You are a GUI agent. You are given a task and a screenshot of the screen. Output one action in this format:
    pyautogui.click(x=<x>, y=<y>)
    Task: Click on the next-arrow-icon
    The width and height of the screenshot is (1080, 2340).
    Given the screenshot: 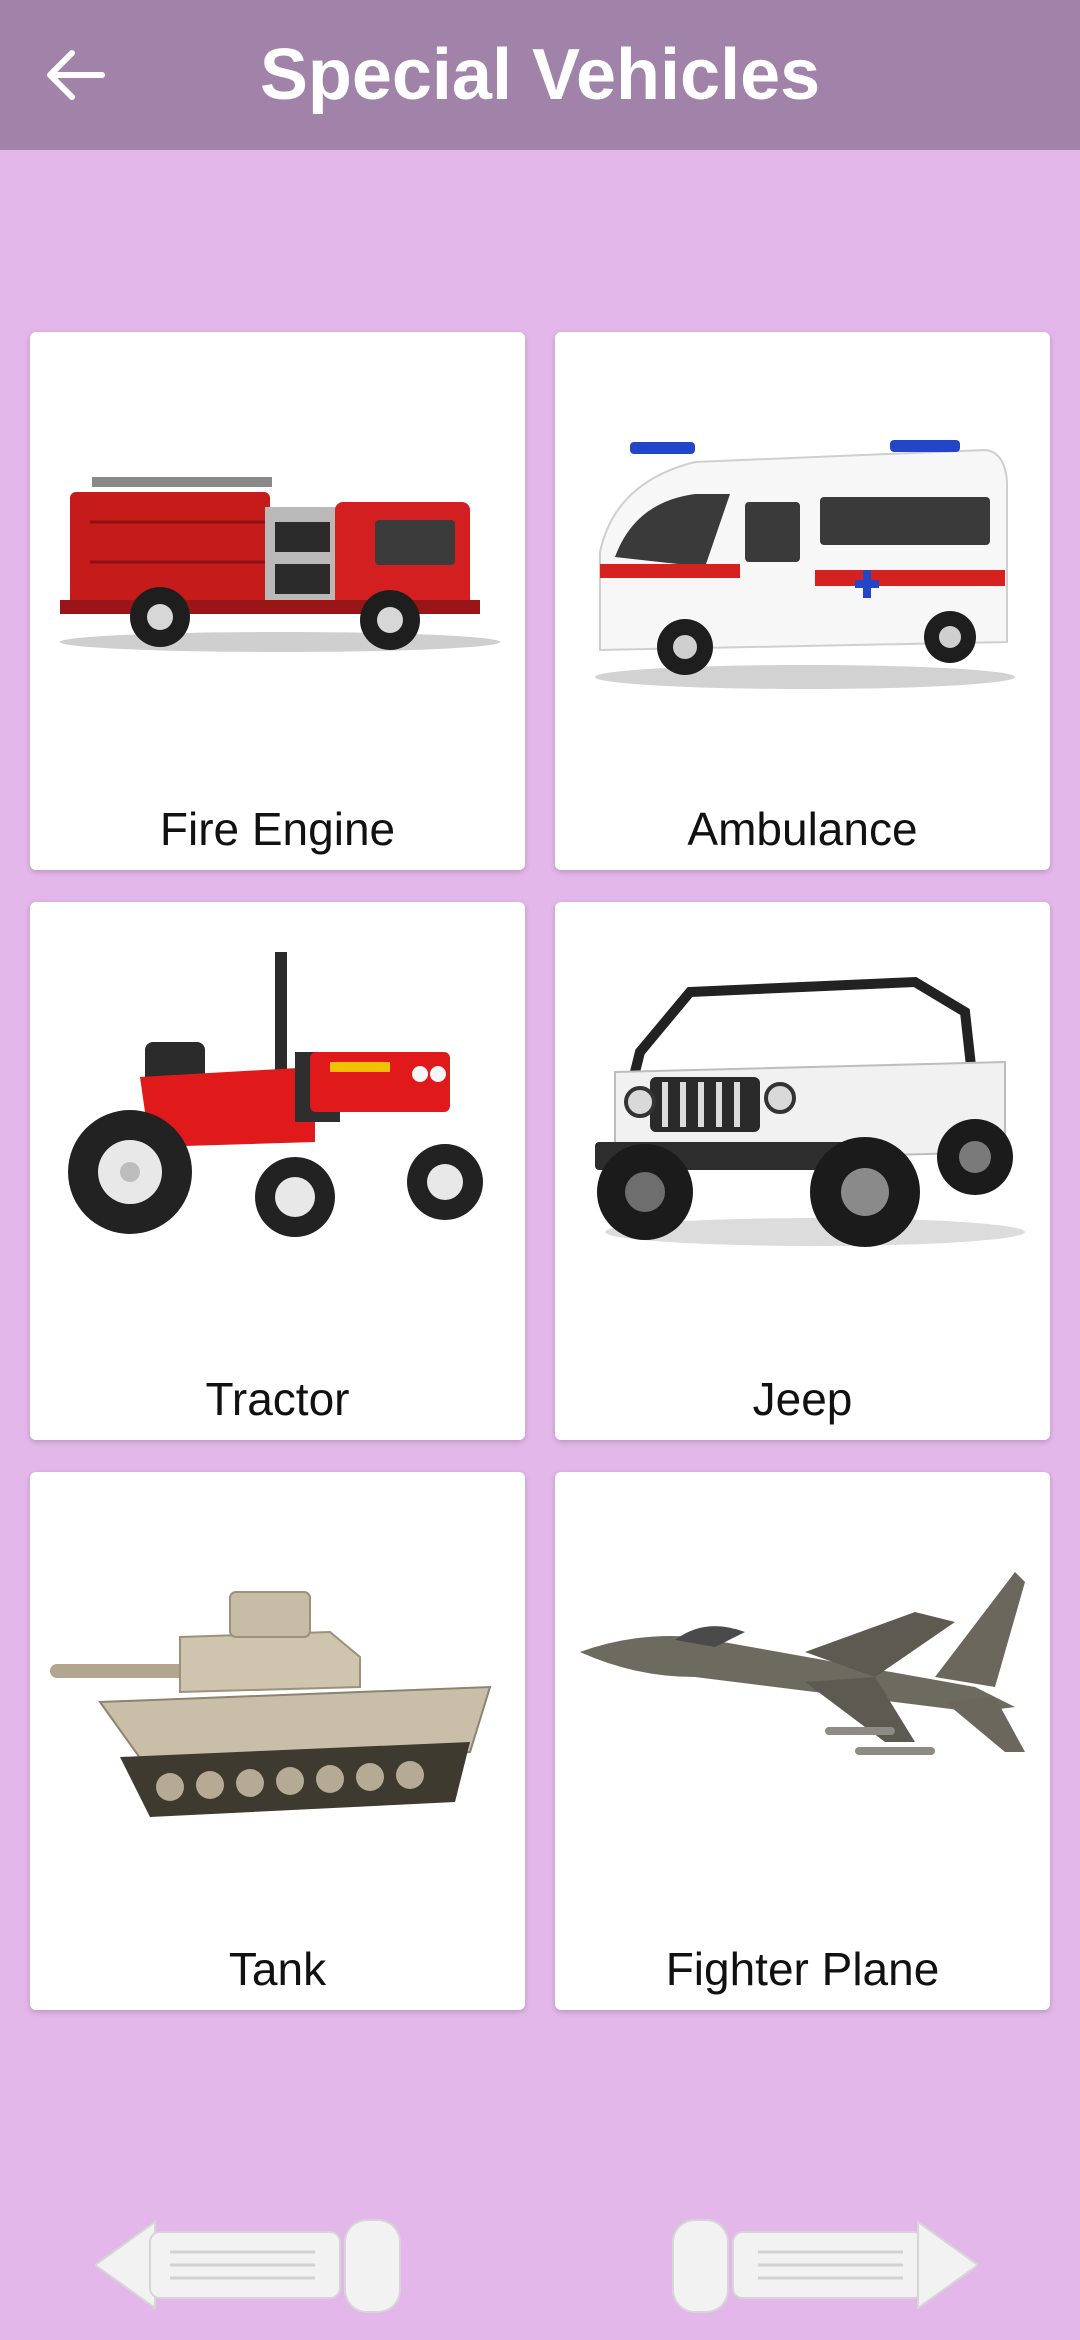 What is the action you would take?
    pyautogui.click(x=826, y=2266)
    